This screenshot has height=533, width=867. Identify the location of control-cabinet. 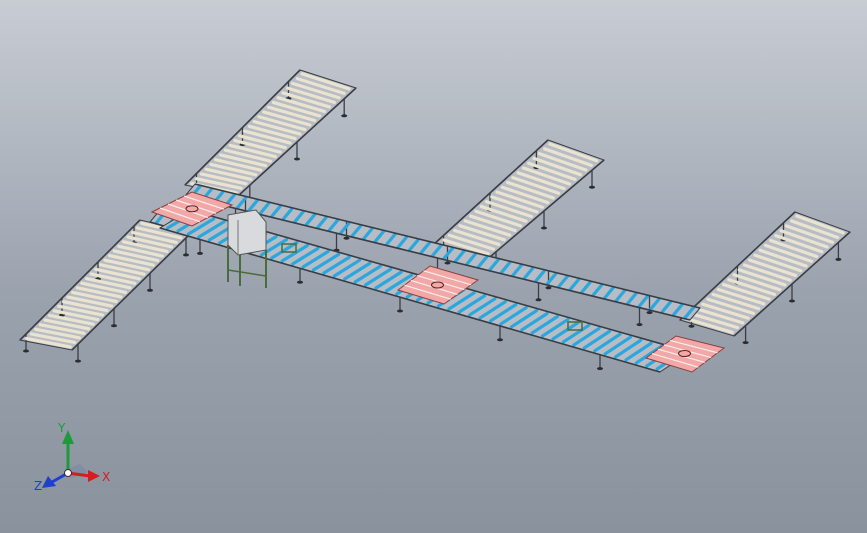
(247, 232).